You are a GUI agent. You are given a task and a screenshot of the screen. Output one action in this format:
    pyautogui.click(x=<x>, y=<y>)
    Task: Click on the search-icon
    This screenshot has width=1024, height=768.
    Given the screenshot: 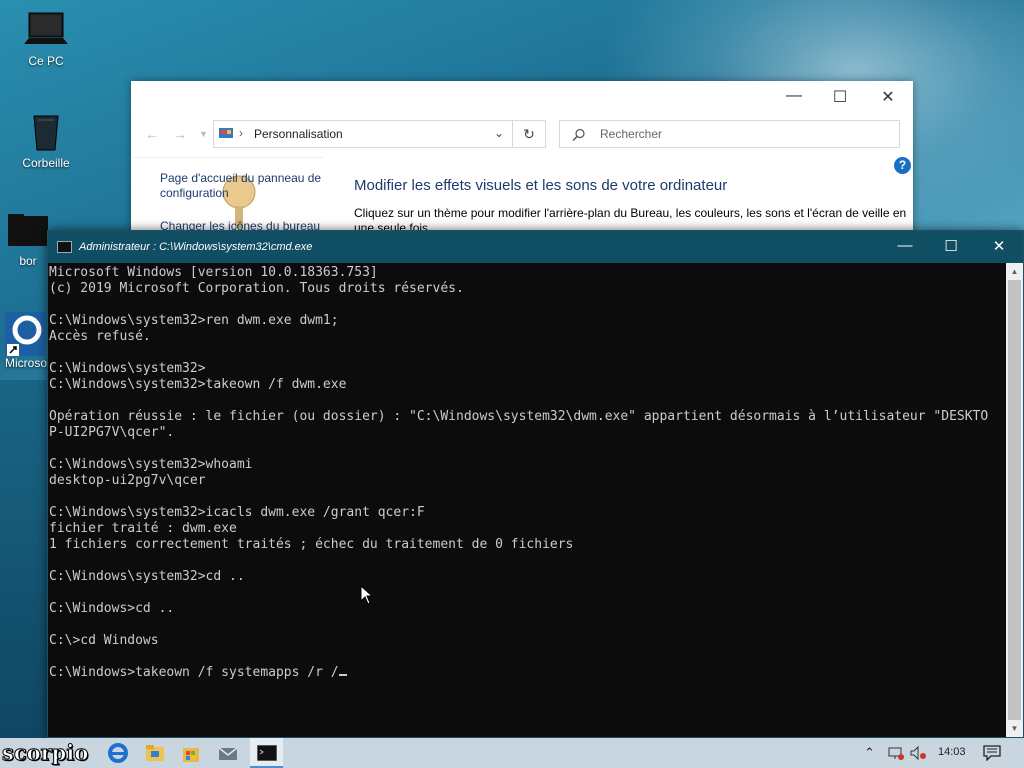 What is the action you would take?
    pyautogui.click(x=578, y=134)
    